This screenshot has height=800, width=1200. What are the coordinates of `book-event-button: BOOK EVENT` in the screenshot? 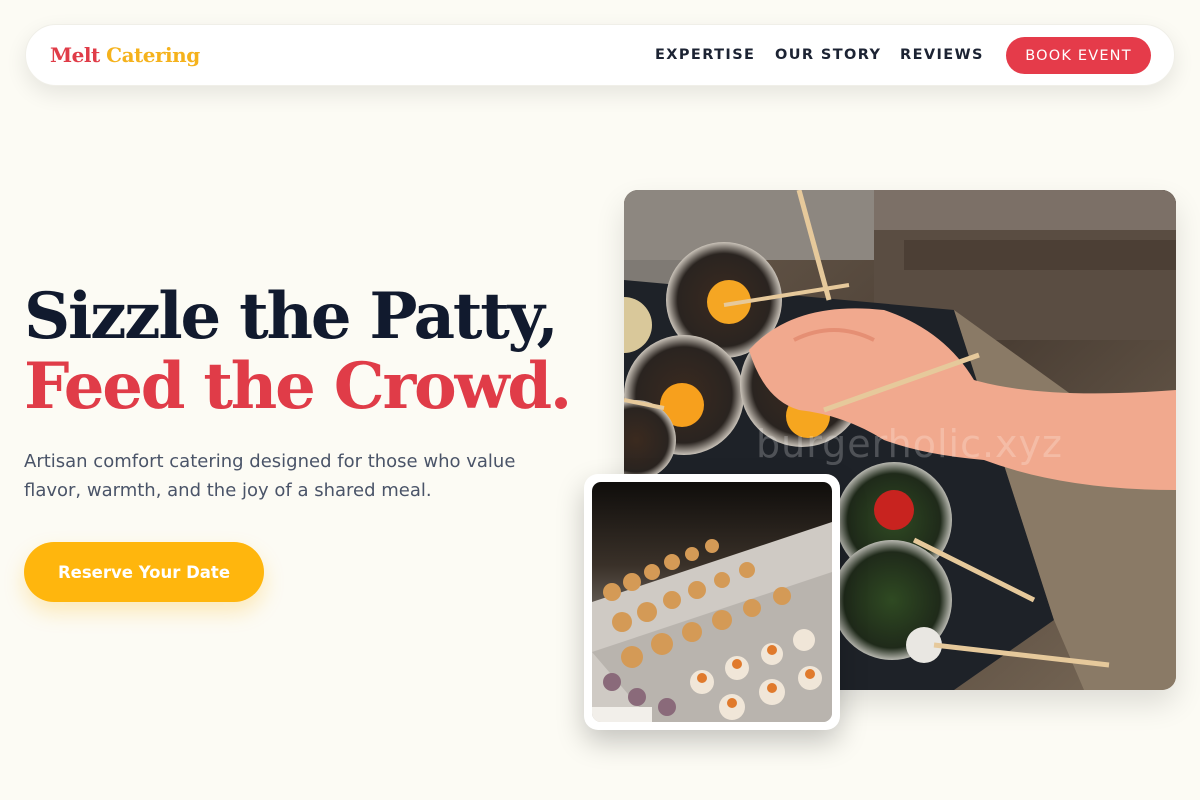 It's located at (1078, 55).